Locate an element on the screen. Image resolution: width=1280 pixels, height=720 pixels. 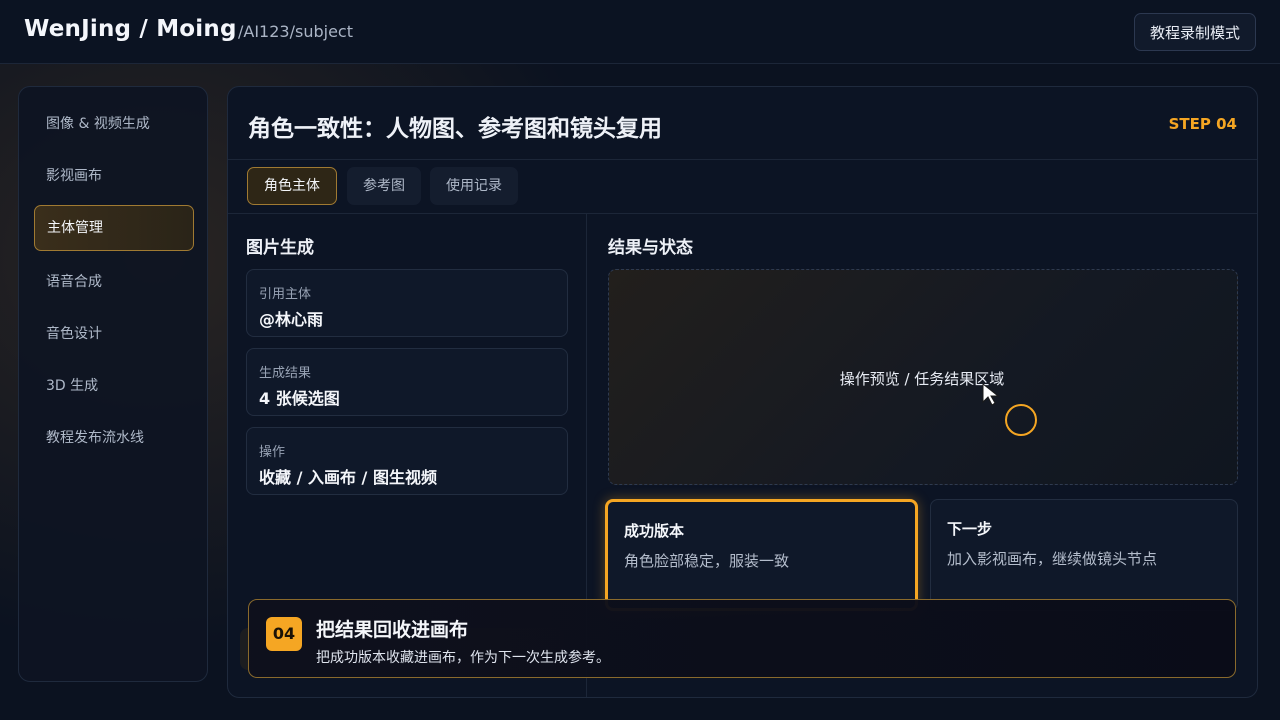
tab-reference-images: 参考图 is located at coordinates (384, 186).